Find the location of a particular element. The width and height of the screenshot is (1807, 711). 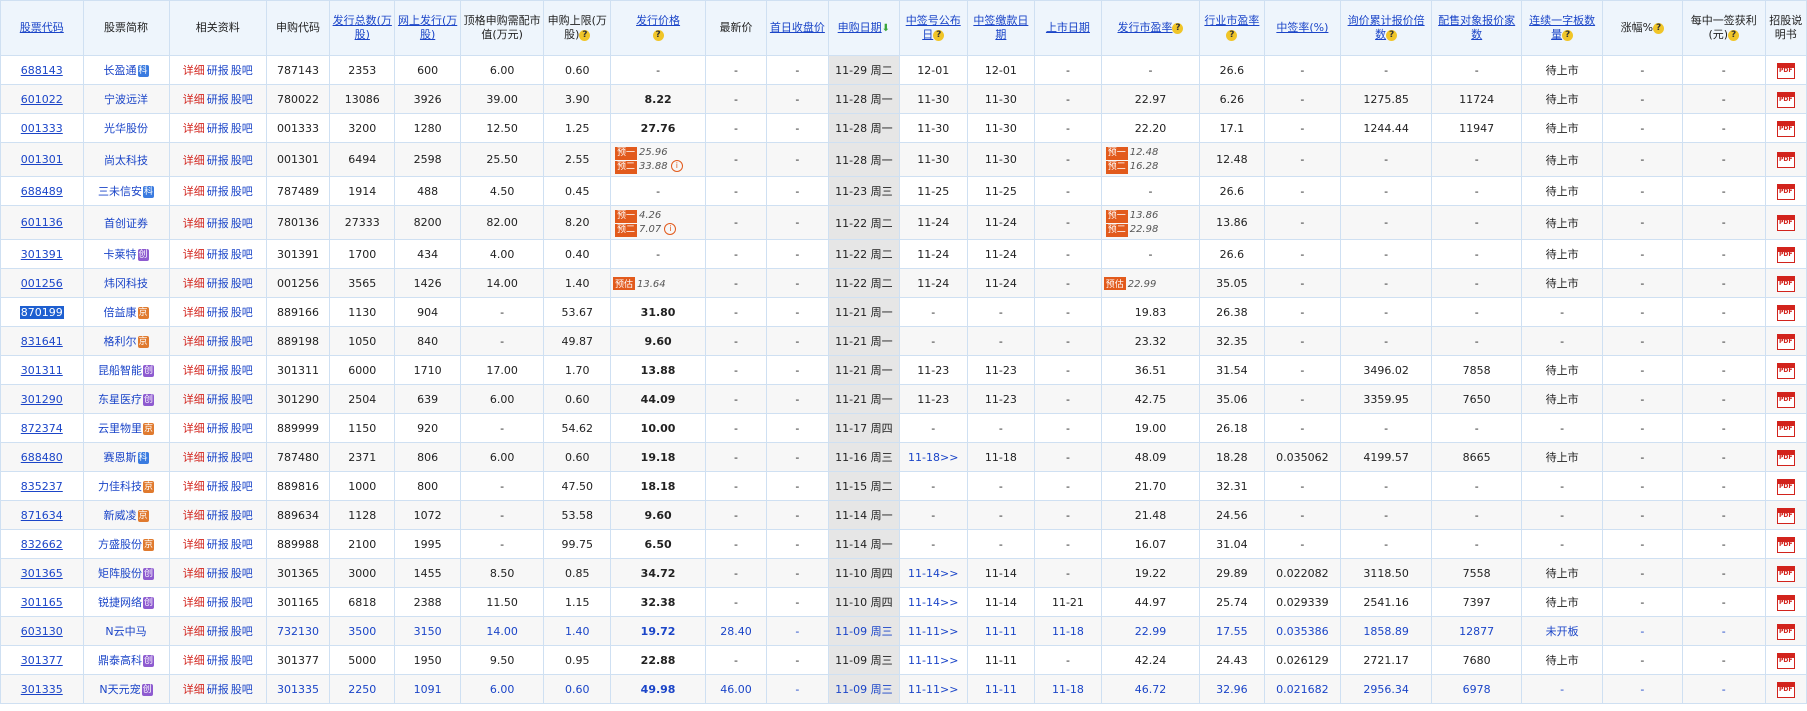

info-icon: i is located at coordinates (670, 228).